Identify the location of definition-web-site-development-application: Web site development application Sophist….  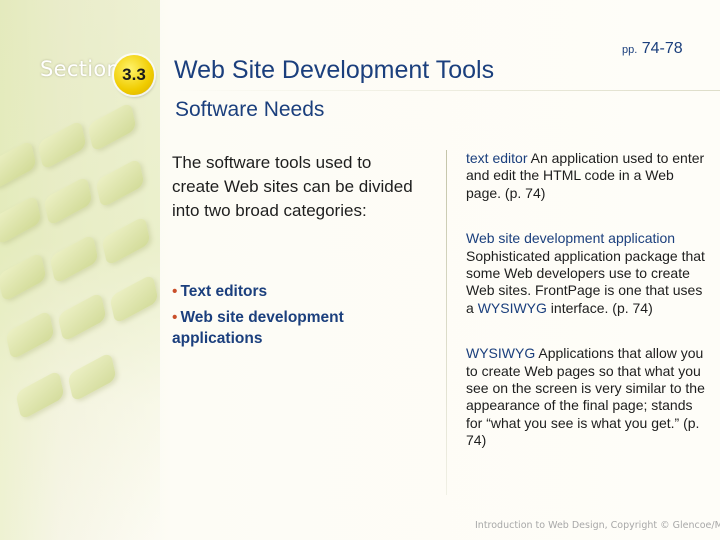
(586, 273).